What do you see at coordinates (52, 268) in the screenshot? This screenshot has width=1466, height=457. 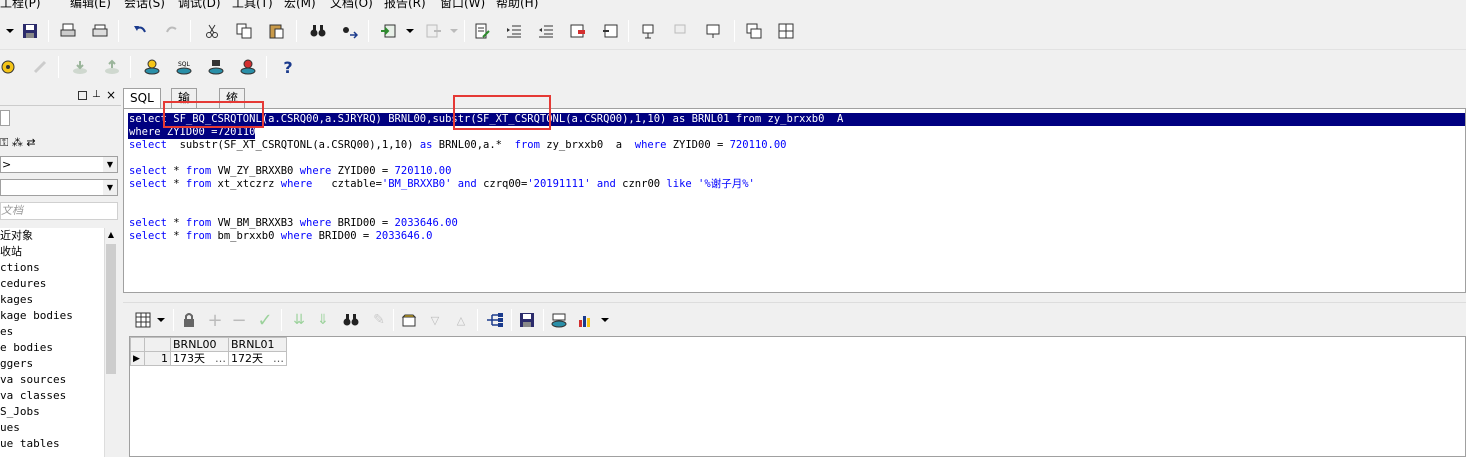 I see `tree-item: ctions` at bounding box center [52, 268].